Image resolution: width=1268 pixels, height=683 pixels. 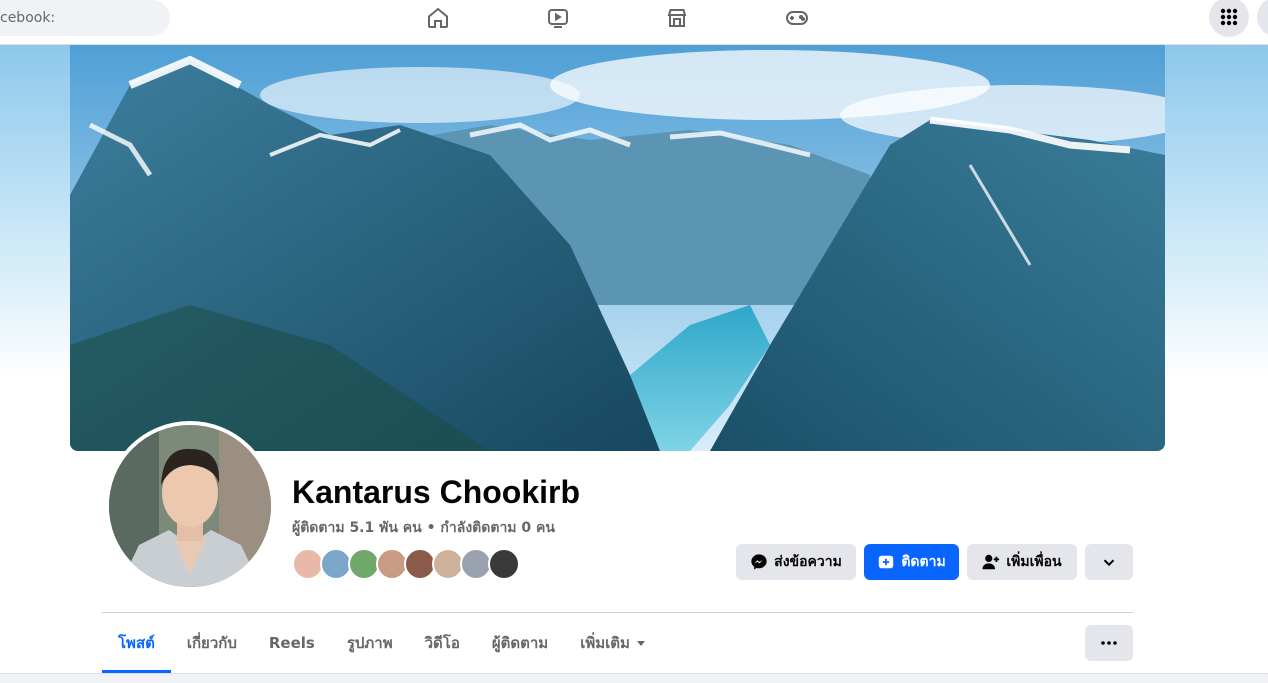 I want to click on tab-about-label: เกี่ยวกับ, so click(x=211, y=643).